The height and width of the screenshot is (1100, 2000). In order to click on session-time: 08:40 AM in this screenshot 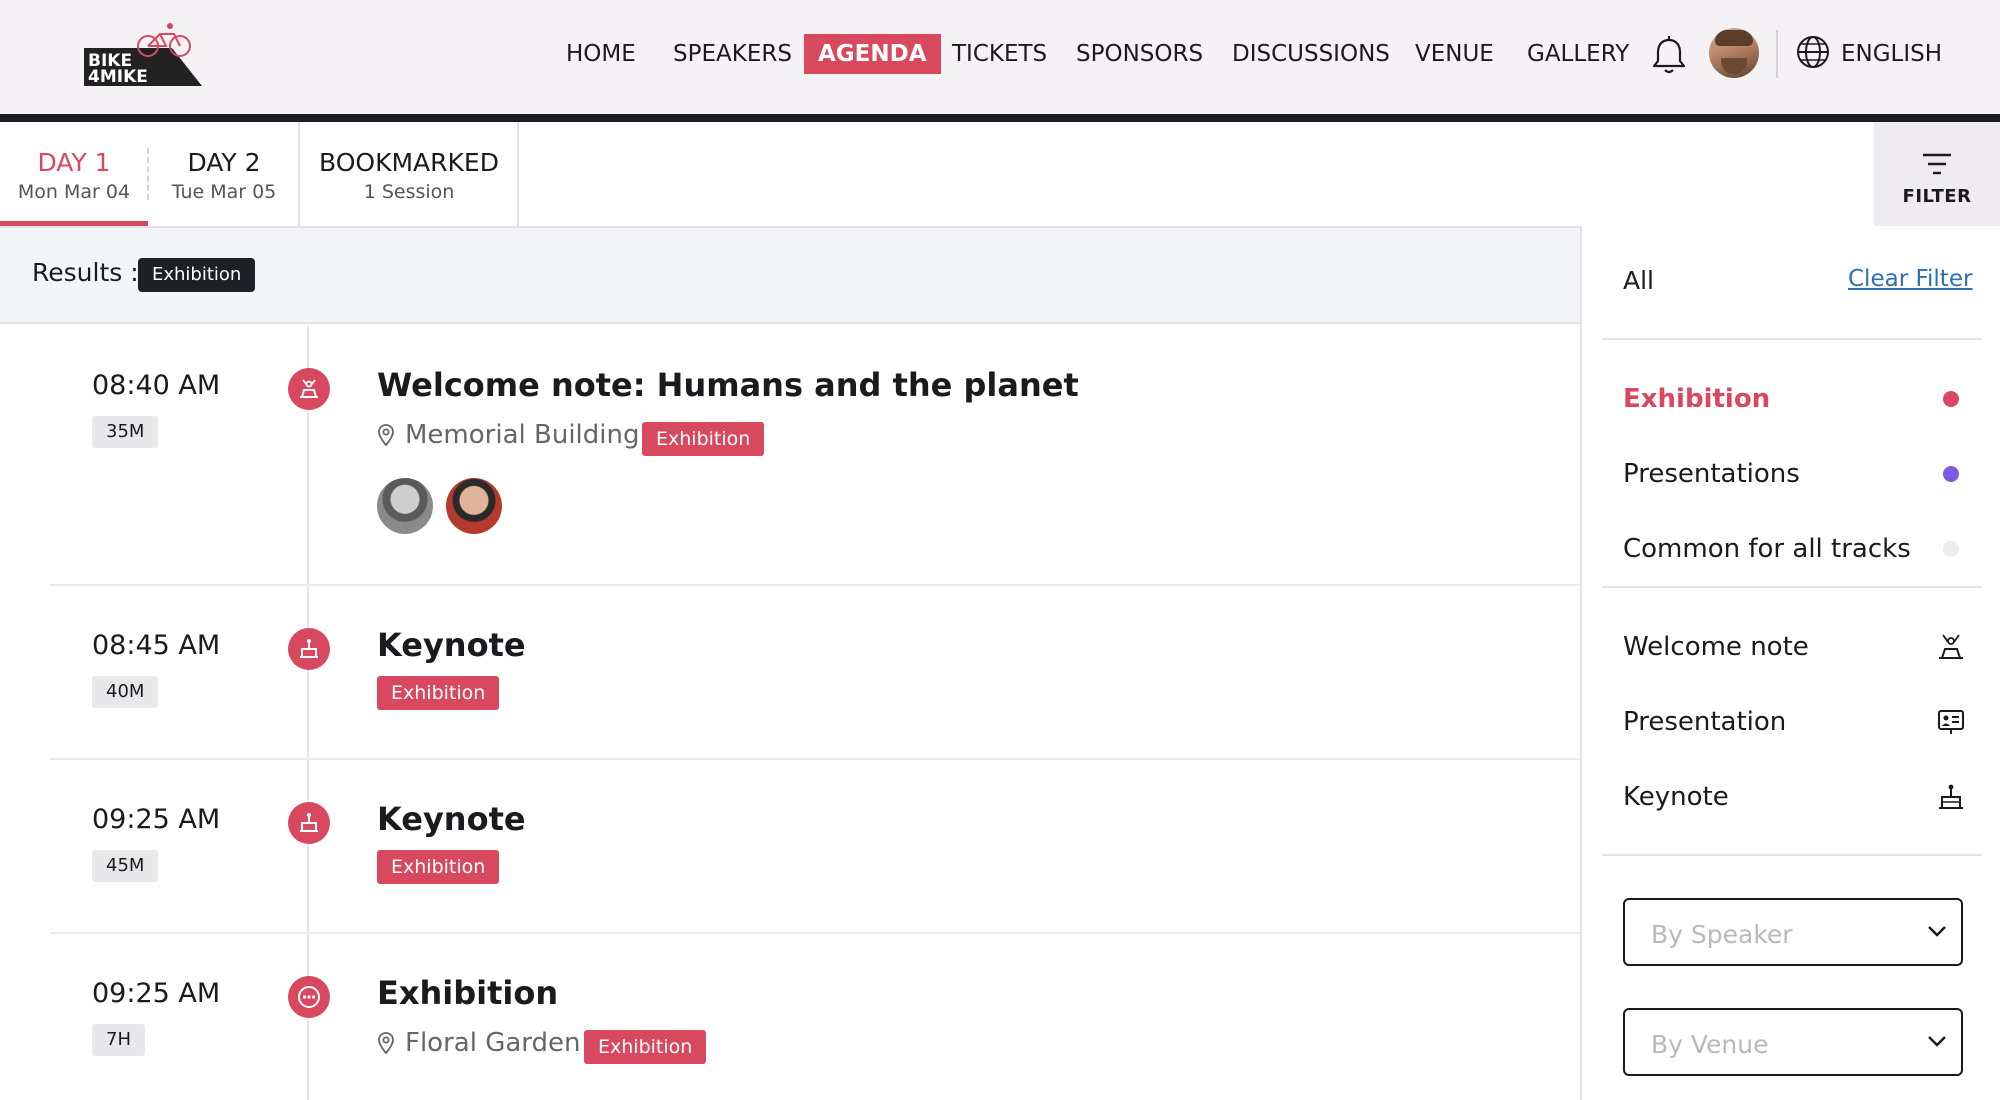, I will do `click(156, 385)`.